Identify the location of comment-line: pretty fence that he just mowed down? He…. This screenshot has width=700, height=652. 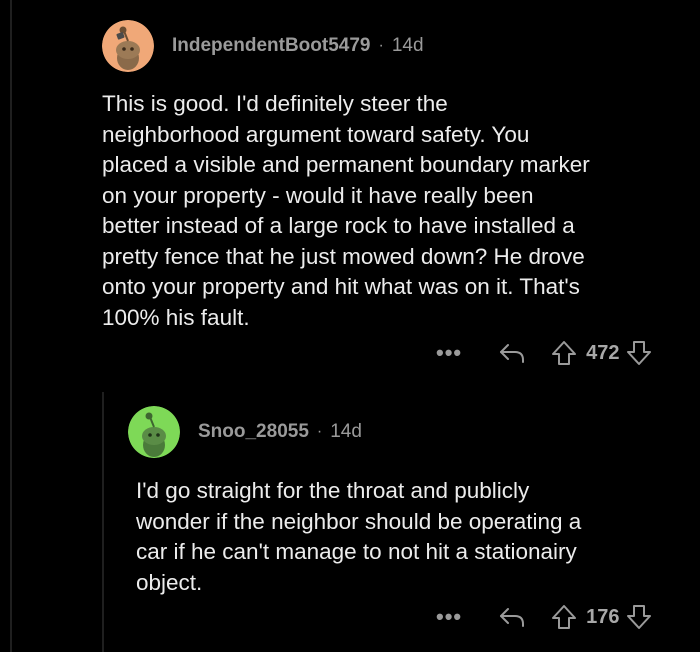
(343, 256).